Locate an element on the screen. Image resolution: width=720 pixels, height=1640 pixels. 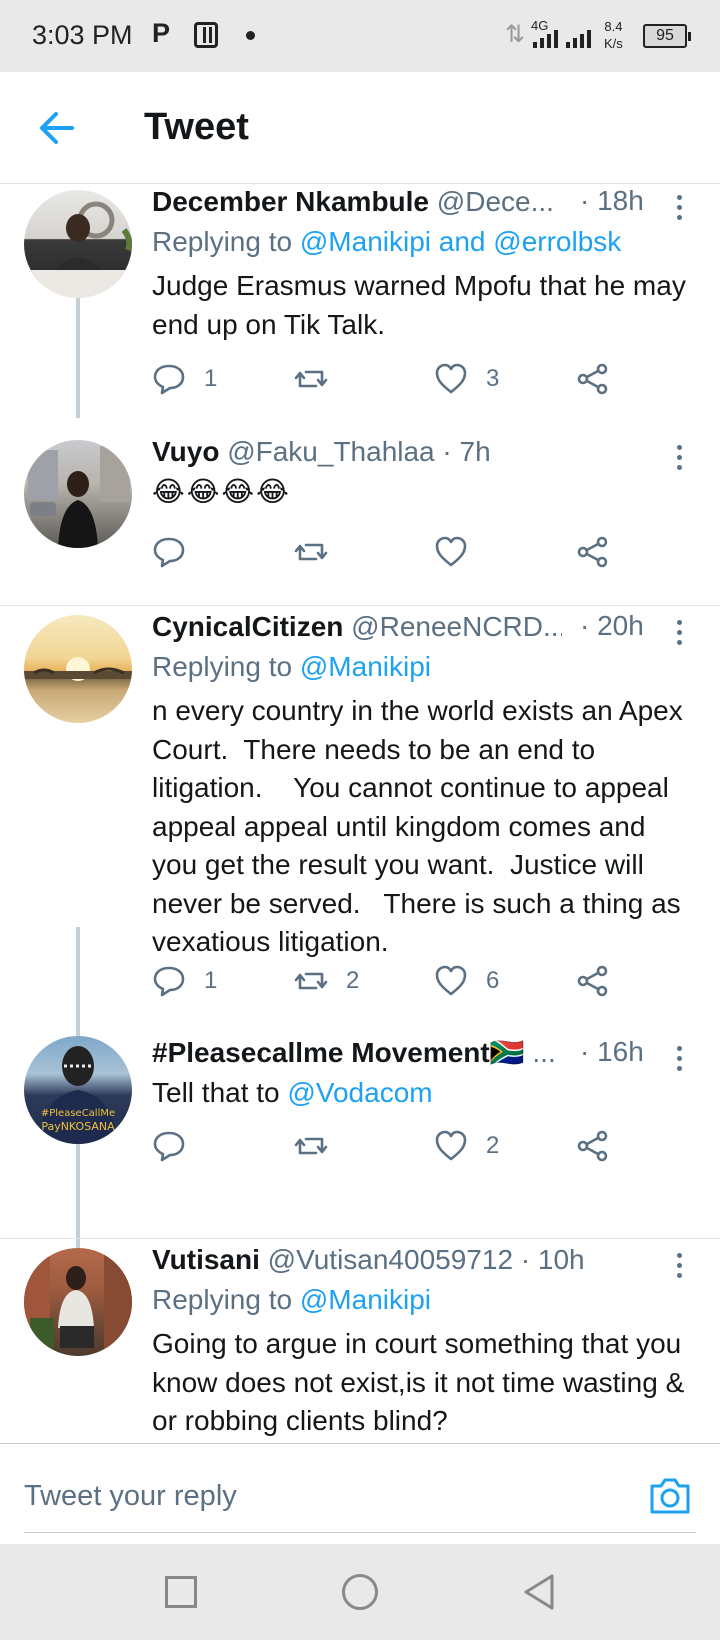
battery-icon: 95 is located at coordinates (667, 36).